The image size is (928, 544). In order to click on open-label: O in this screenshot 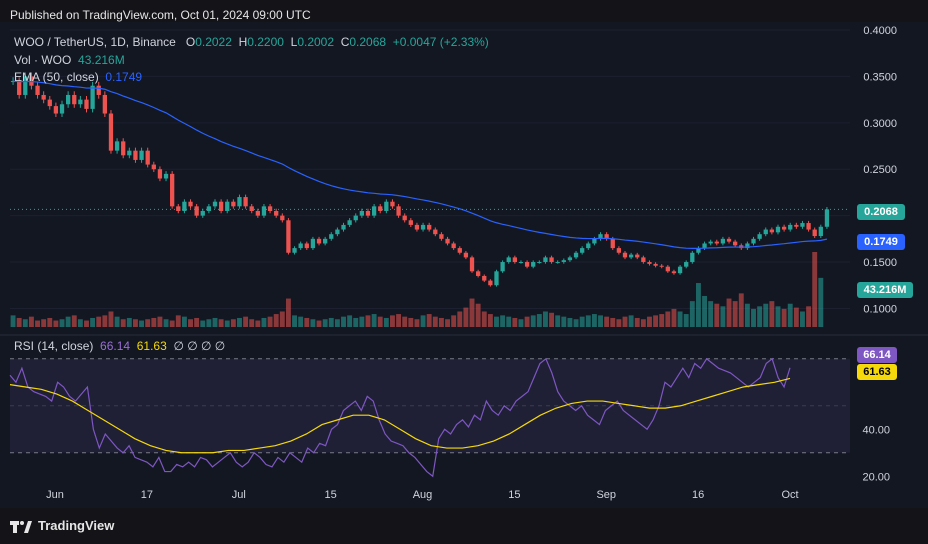, I will do `click(190, 42)`.